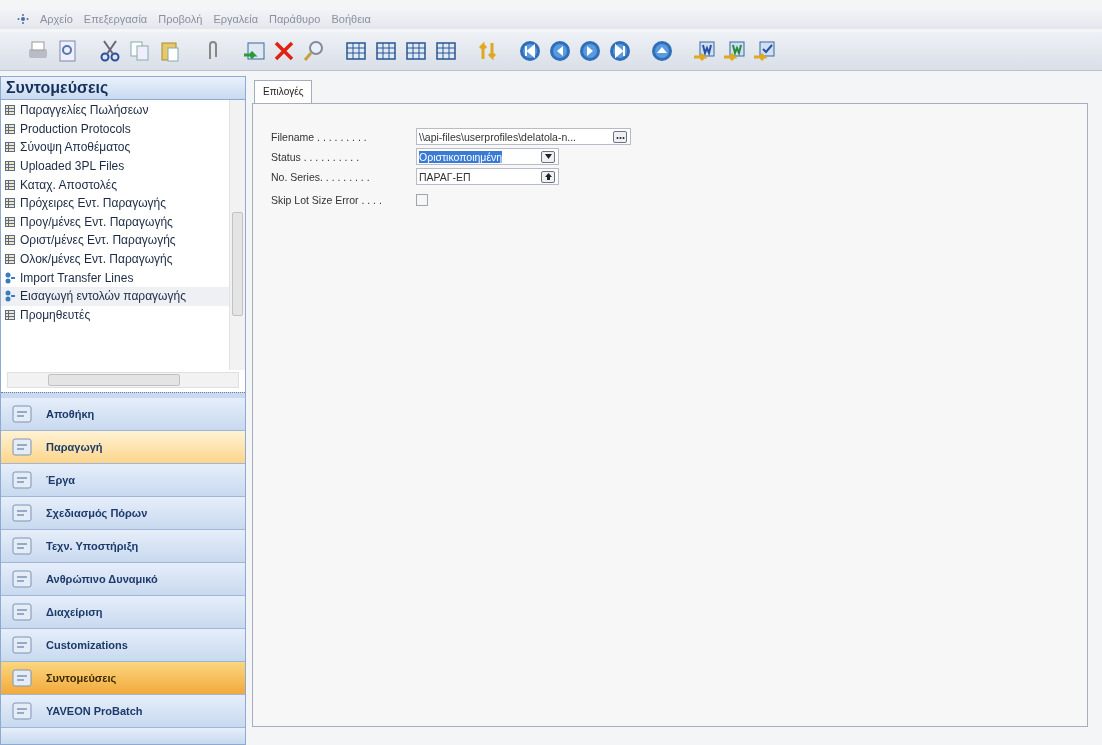 Image resolution: width=1102 pixels, height=745 pixels. I want to click on up-arrow-icon, so click(548, 176).